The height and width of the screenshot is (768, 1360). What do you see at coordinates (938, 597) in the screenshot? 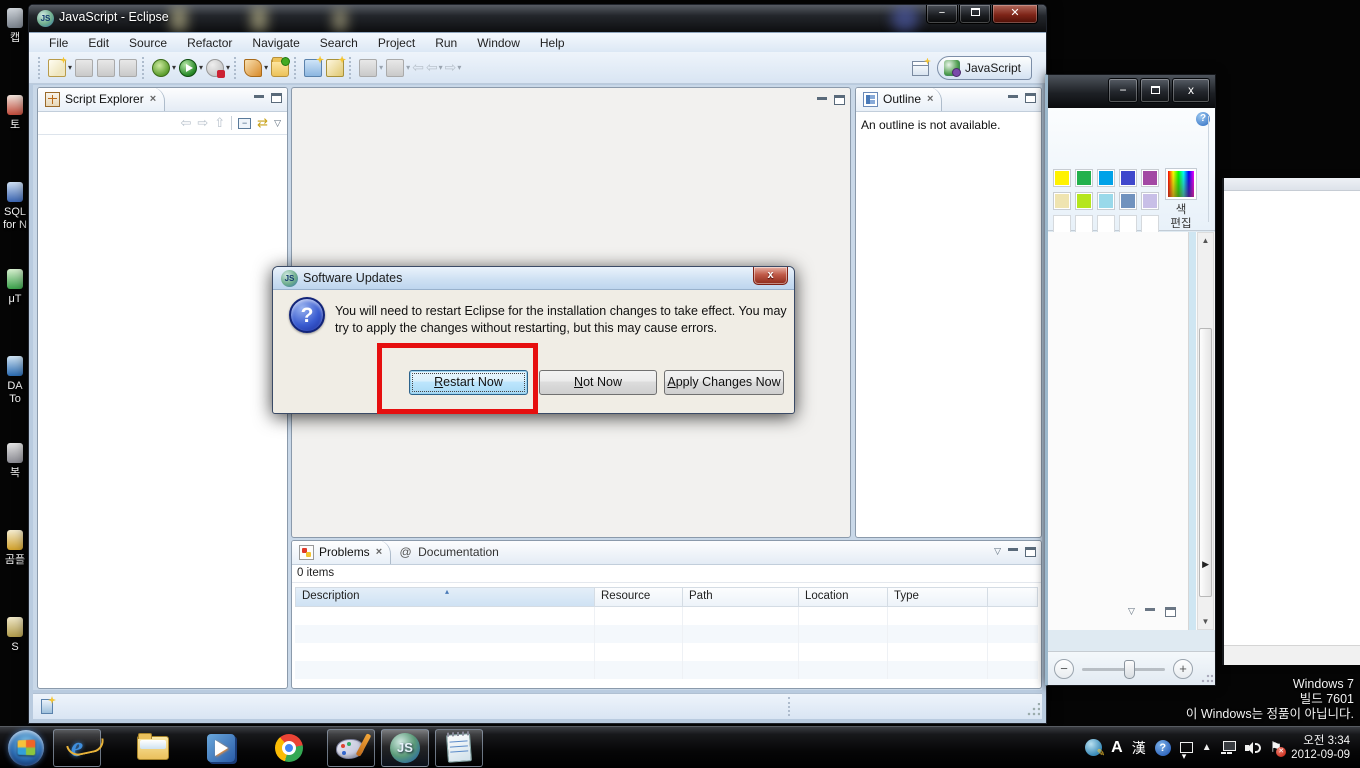
I see `column-type: Type` at bounding box center [938, 597].